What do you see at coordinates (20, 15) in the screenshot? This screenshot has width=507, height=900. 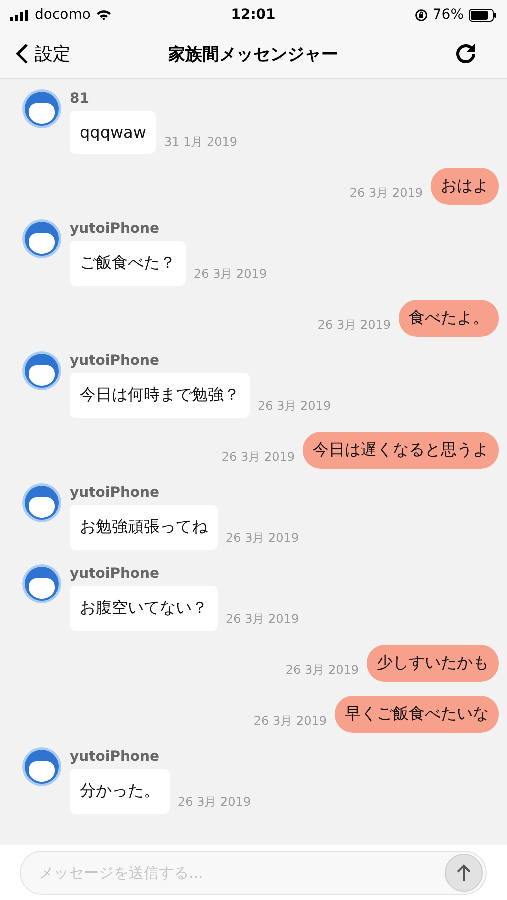 I see `signal-icon` at bounding box center [20, 15].